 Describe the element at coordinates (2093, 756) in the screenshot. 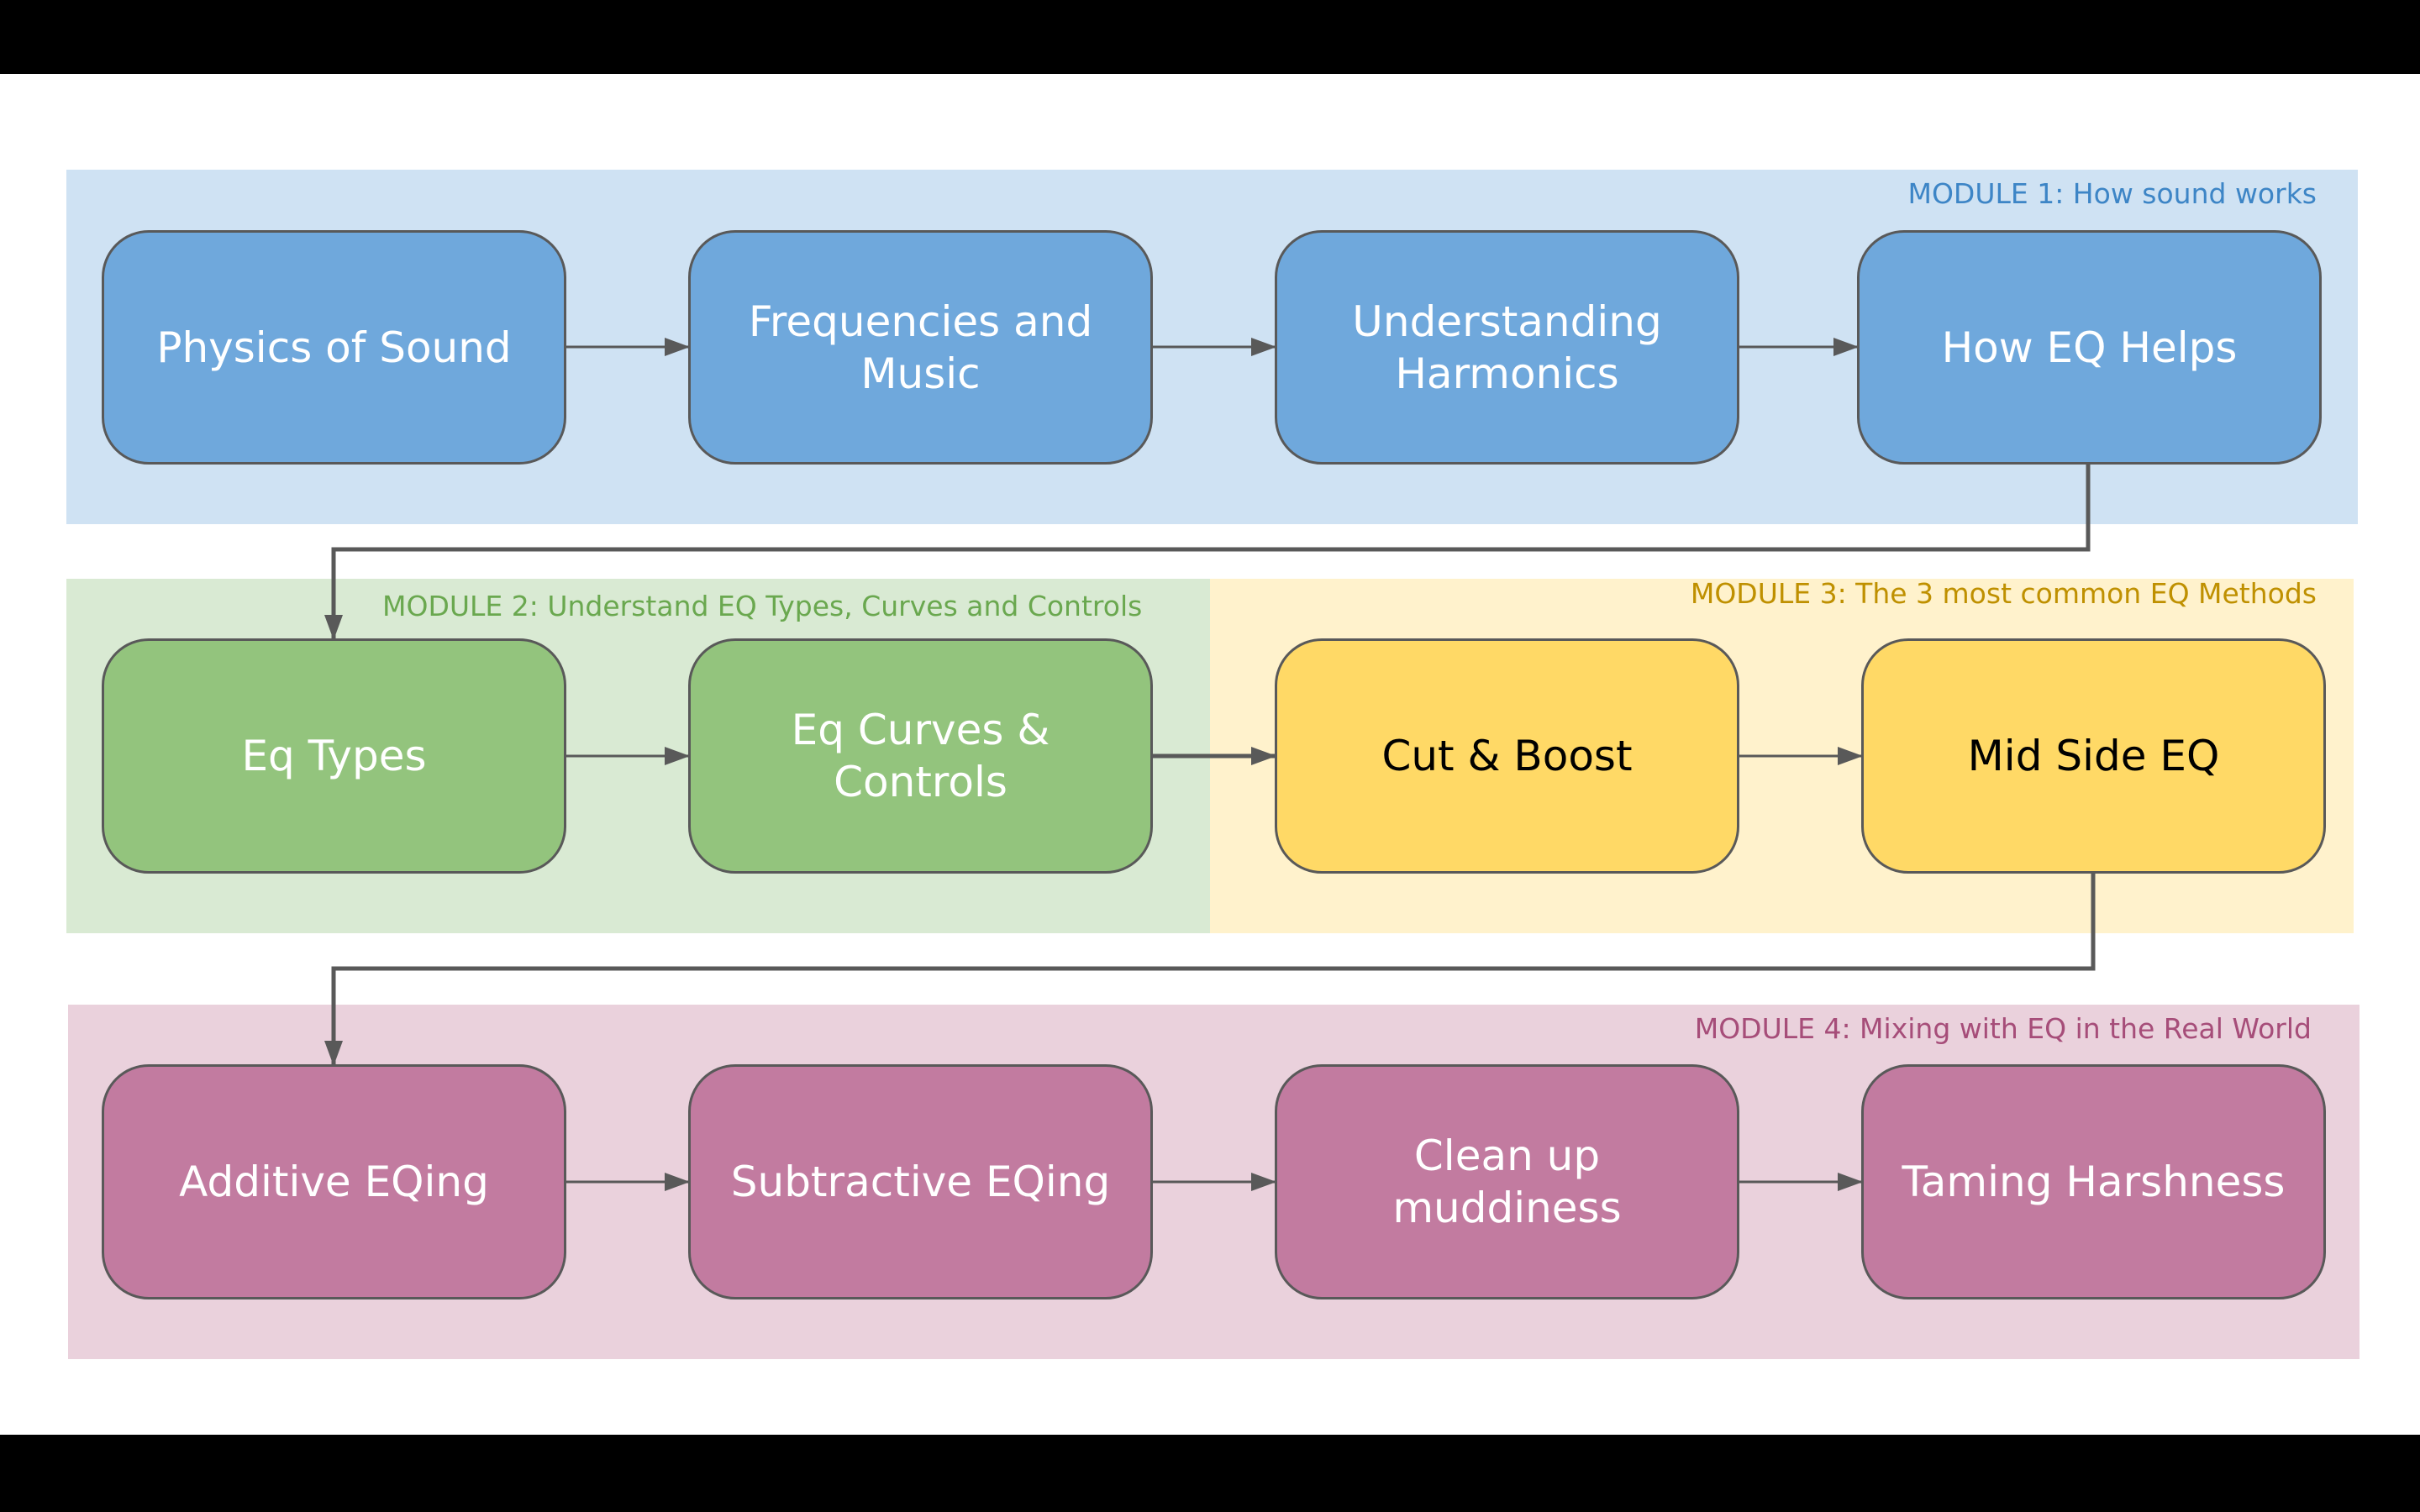

I see `step-mid-side-eq: Mid Side EQ` at that location.